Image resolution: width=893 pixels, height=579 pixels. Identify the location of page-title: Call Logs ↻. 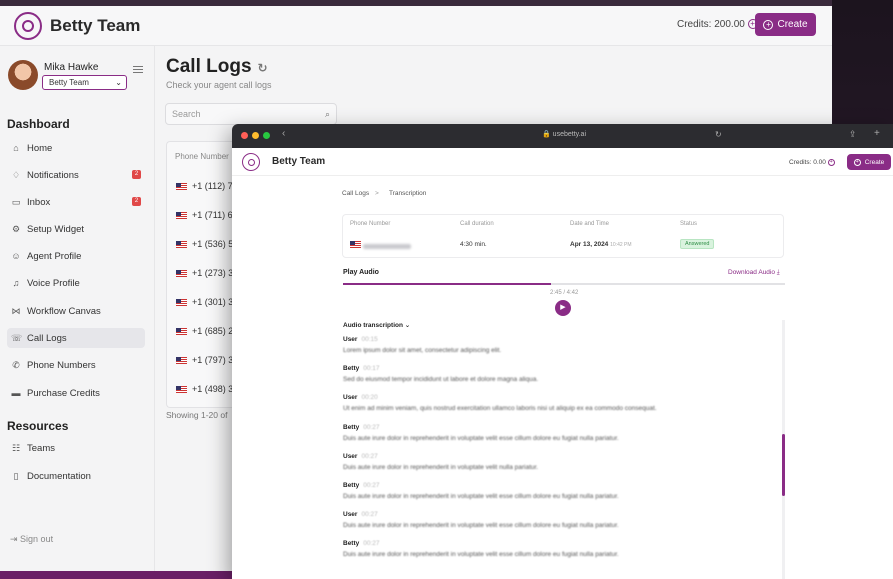
(217, 66).